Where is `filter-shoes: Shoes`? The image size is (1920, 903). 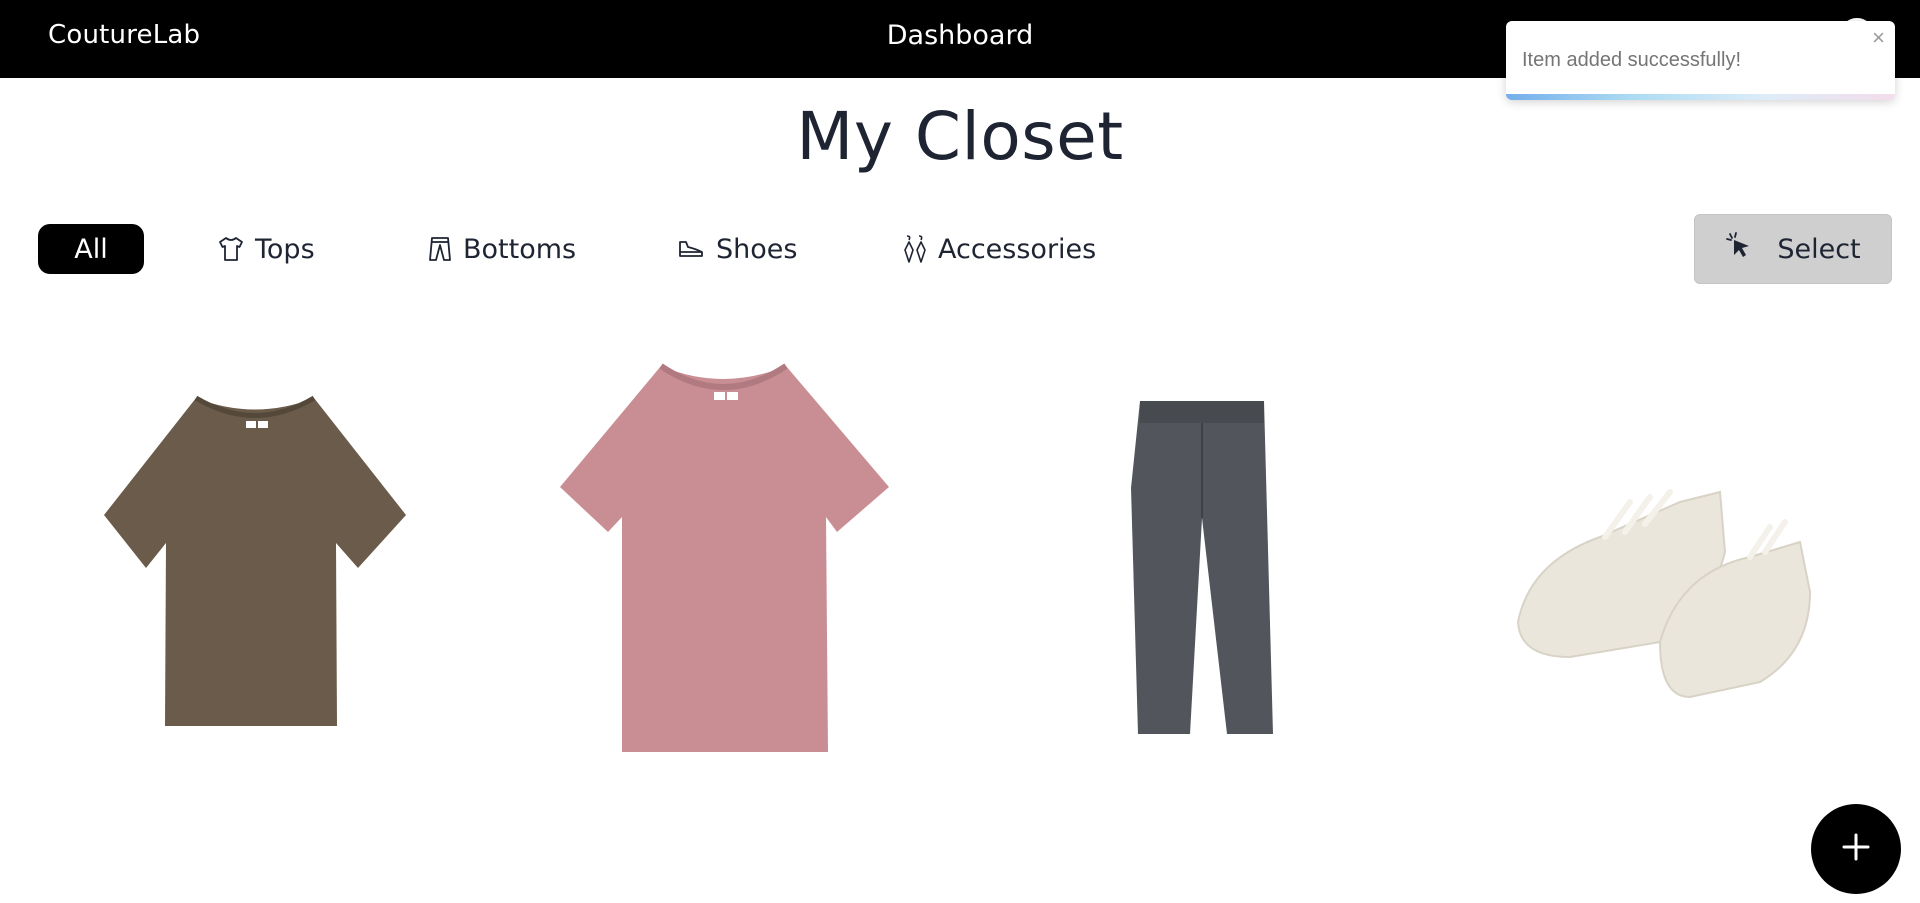 filter-shoes: Shoes is located at coordinates (736, 249).